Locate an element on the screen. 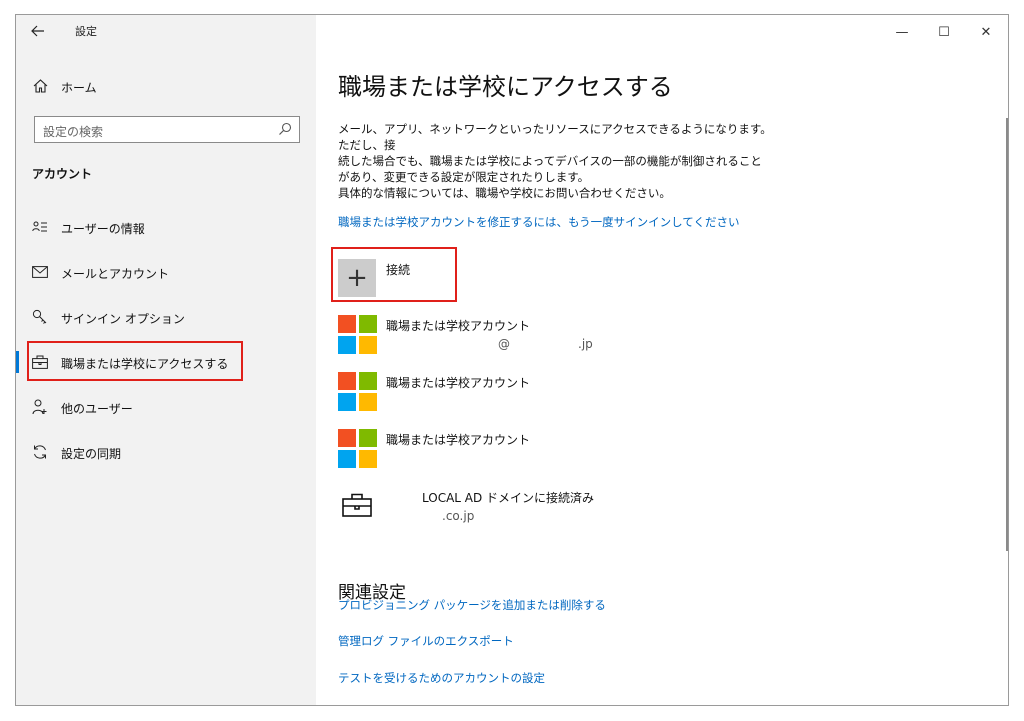 The image size is (1024, 721). back-arrow-icon is located at coordinates (37, 31).